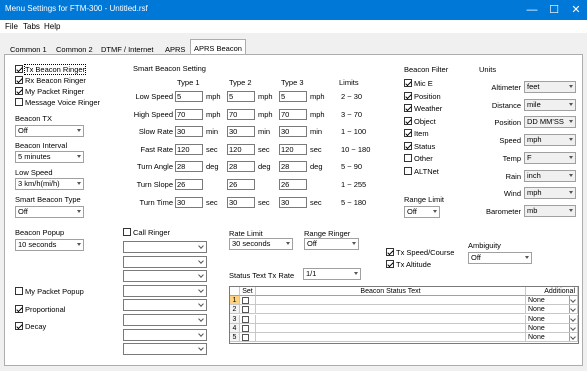 The width and height of the screenshot is (587, 371). I want to click on speed-units-select: mph, so click(550, 140).